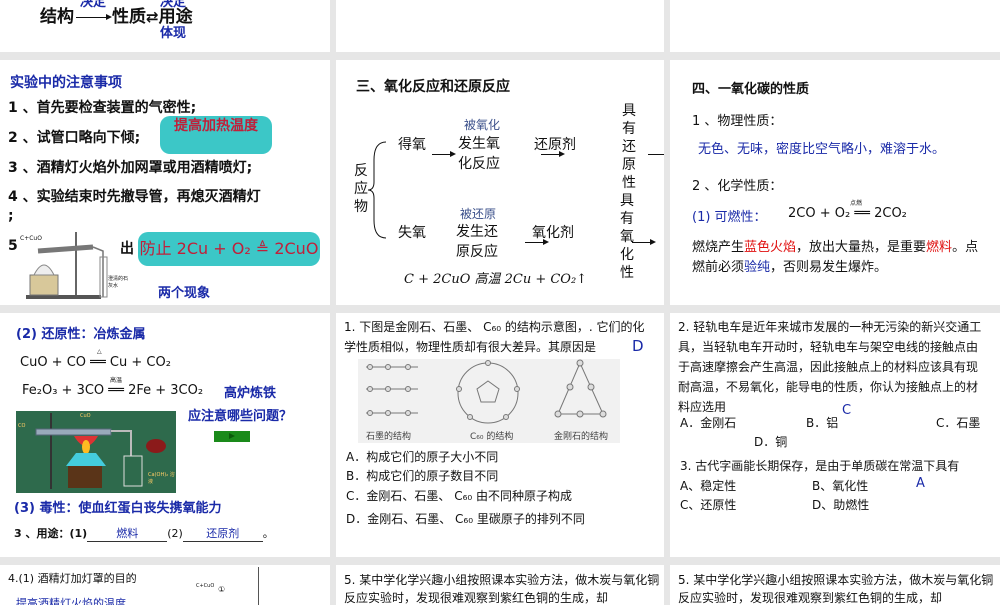 The height and width of the screenshot is (605, 1000). I want to click on image-label: 澄清的石灰水, so click(118, 282).